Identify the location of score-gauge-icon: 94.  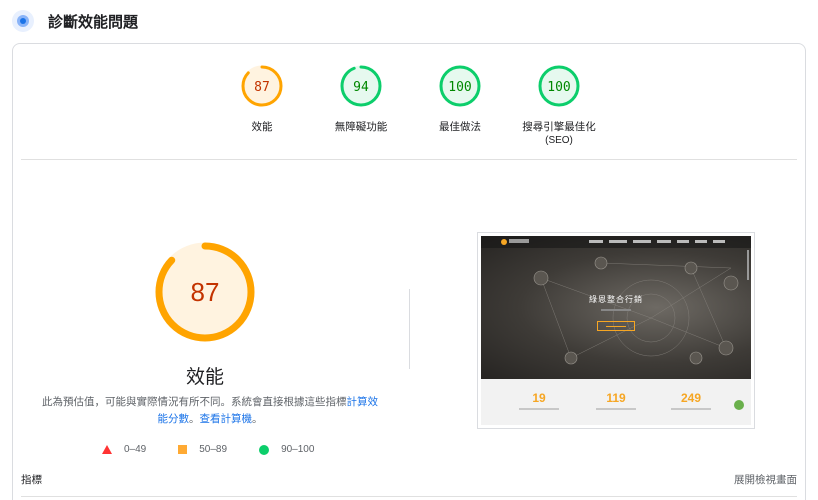
(361, 86).